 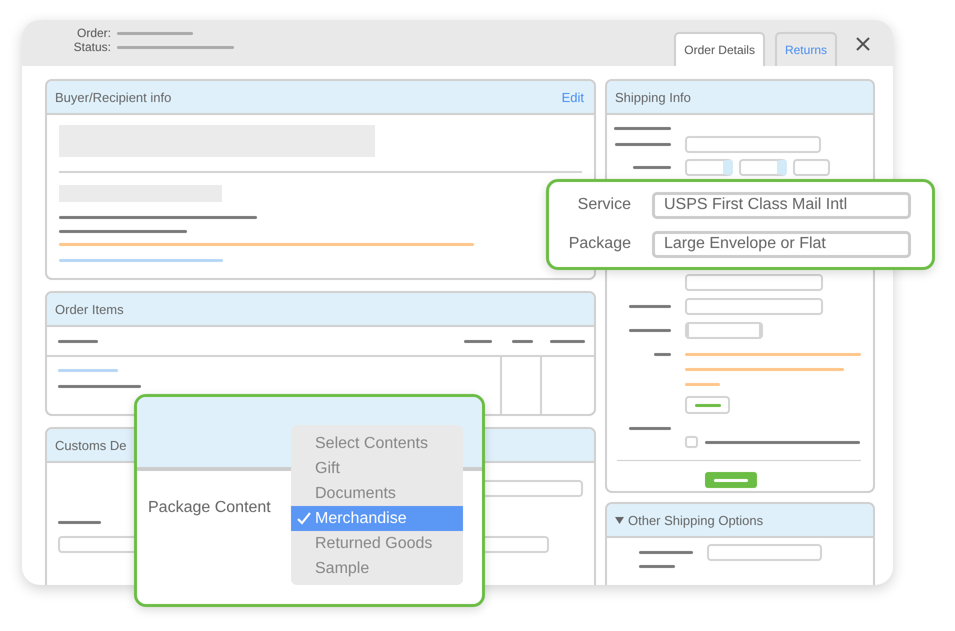 I want to click on checkmark-icon, so click(x=304, y=518).